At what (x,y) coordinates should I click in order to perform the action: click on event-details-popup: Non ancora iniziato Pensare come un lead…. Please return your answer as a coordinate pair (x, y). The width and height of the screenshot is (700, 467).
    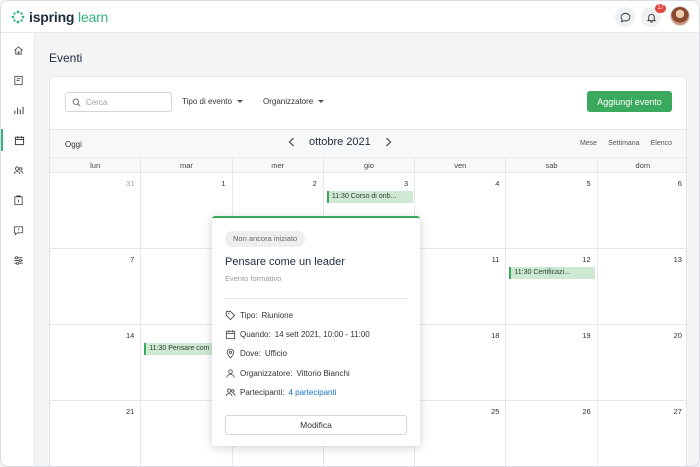
    Looking at the image, I should click on (316, 331).